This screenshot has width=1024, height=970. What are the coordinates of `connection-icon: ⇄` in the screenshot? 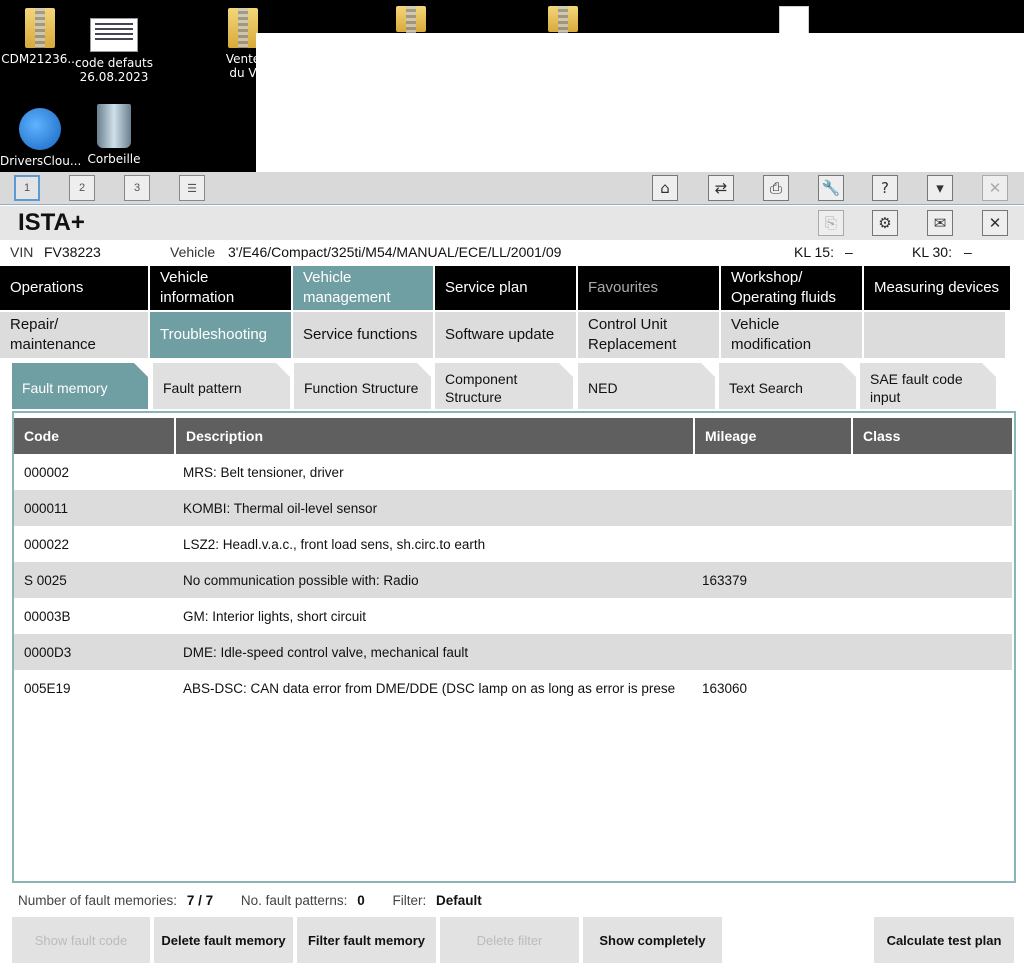 It's located at (721, 188).